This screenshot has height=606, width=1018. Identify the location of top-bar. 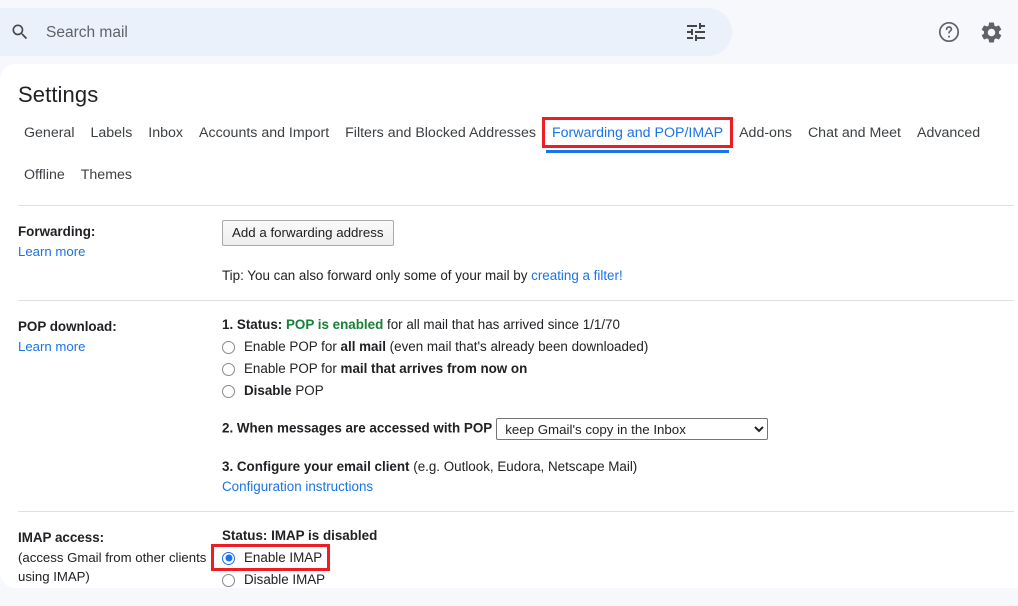
(509, 32).